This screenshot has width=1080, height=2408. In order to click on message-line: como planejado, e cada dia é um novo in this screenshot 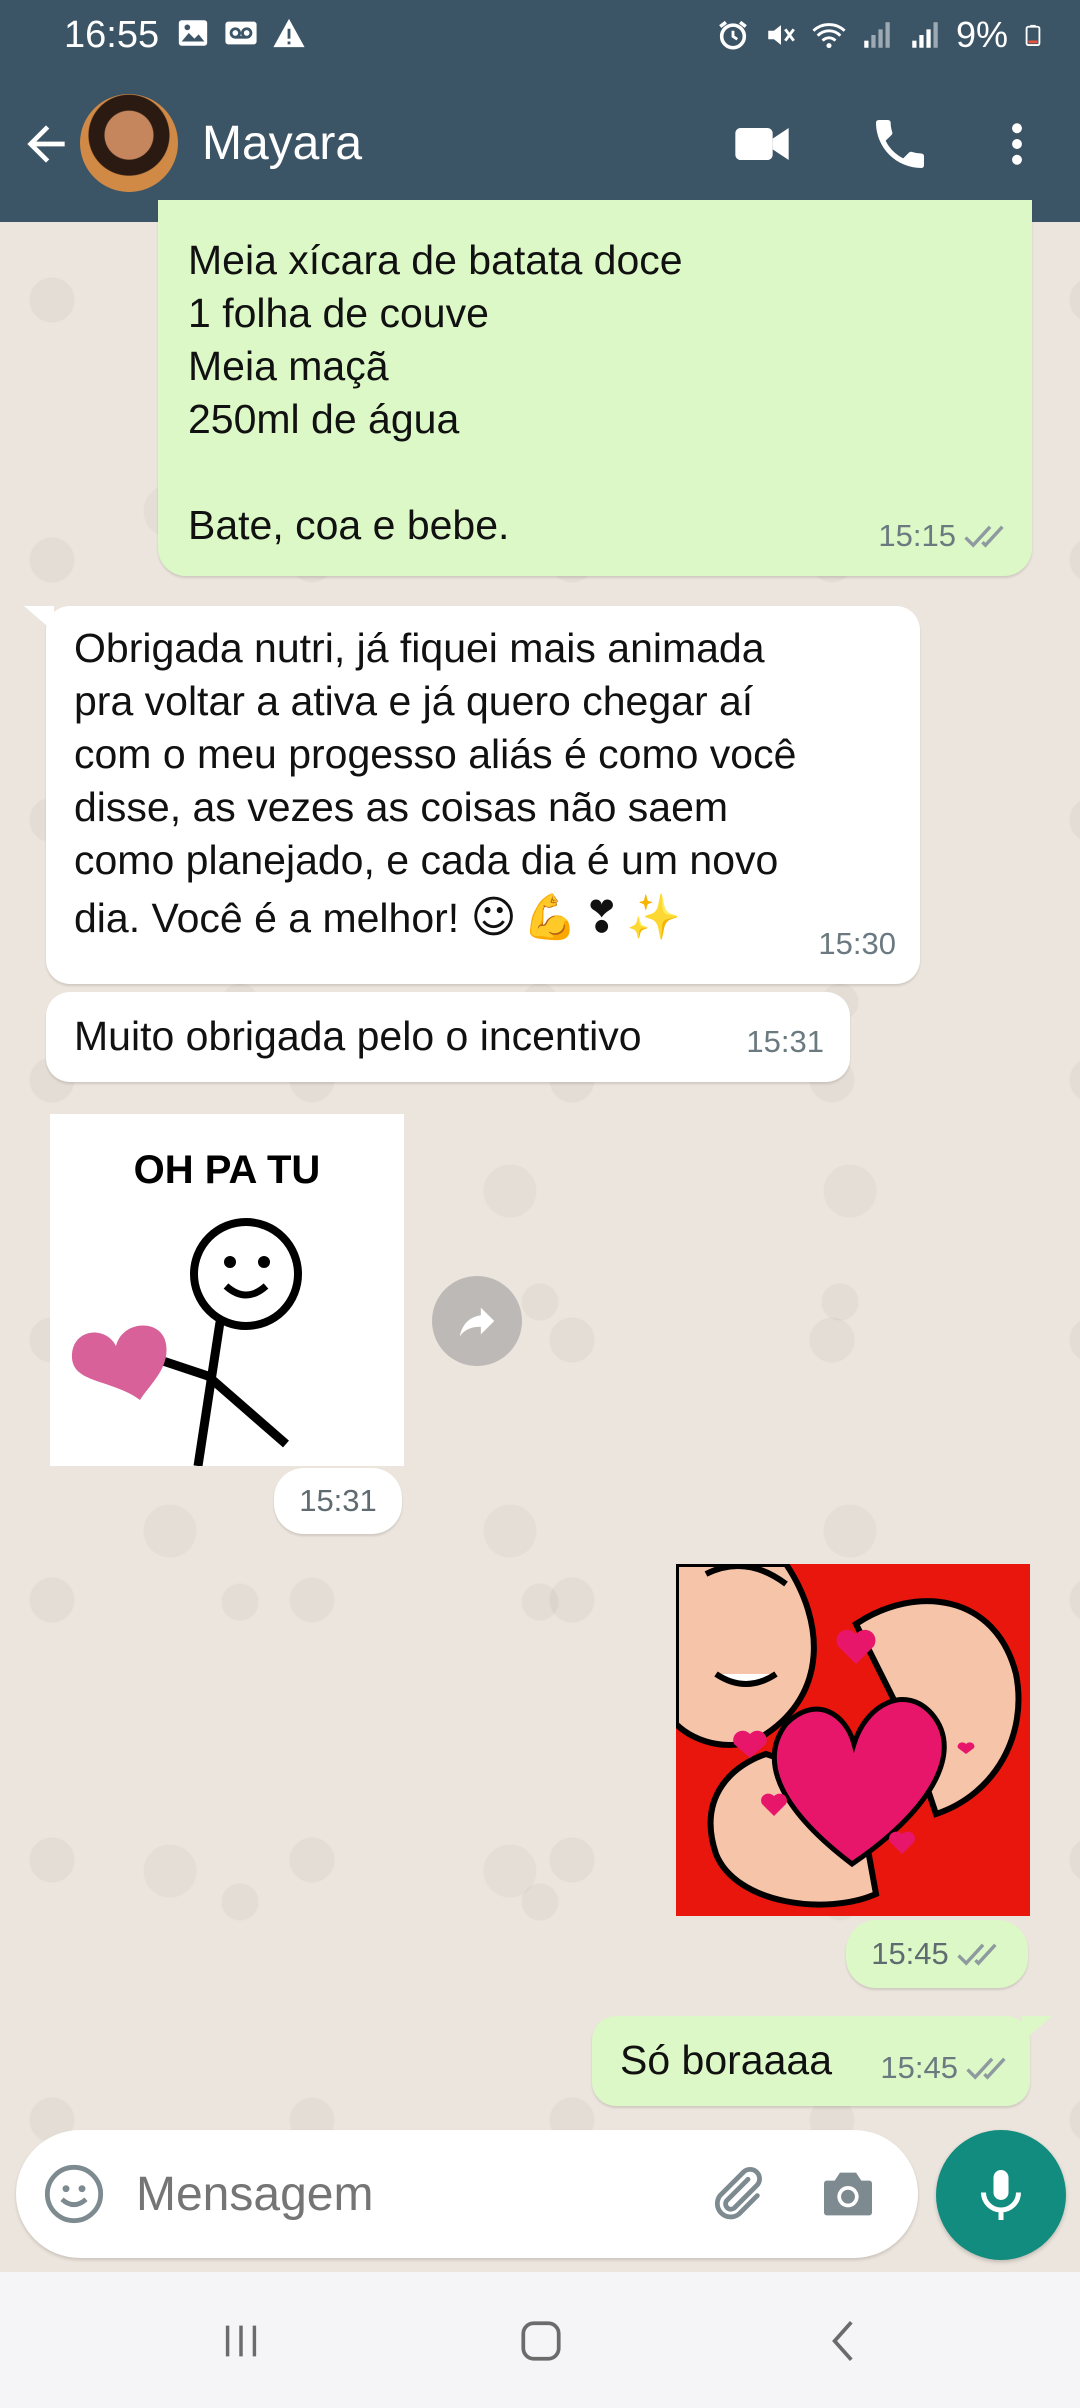, I will do `click(426, 860)`.